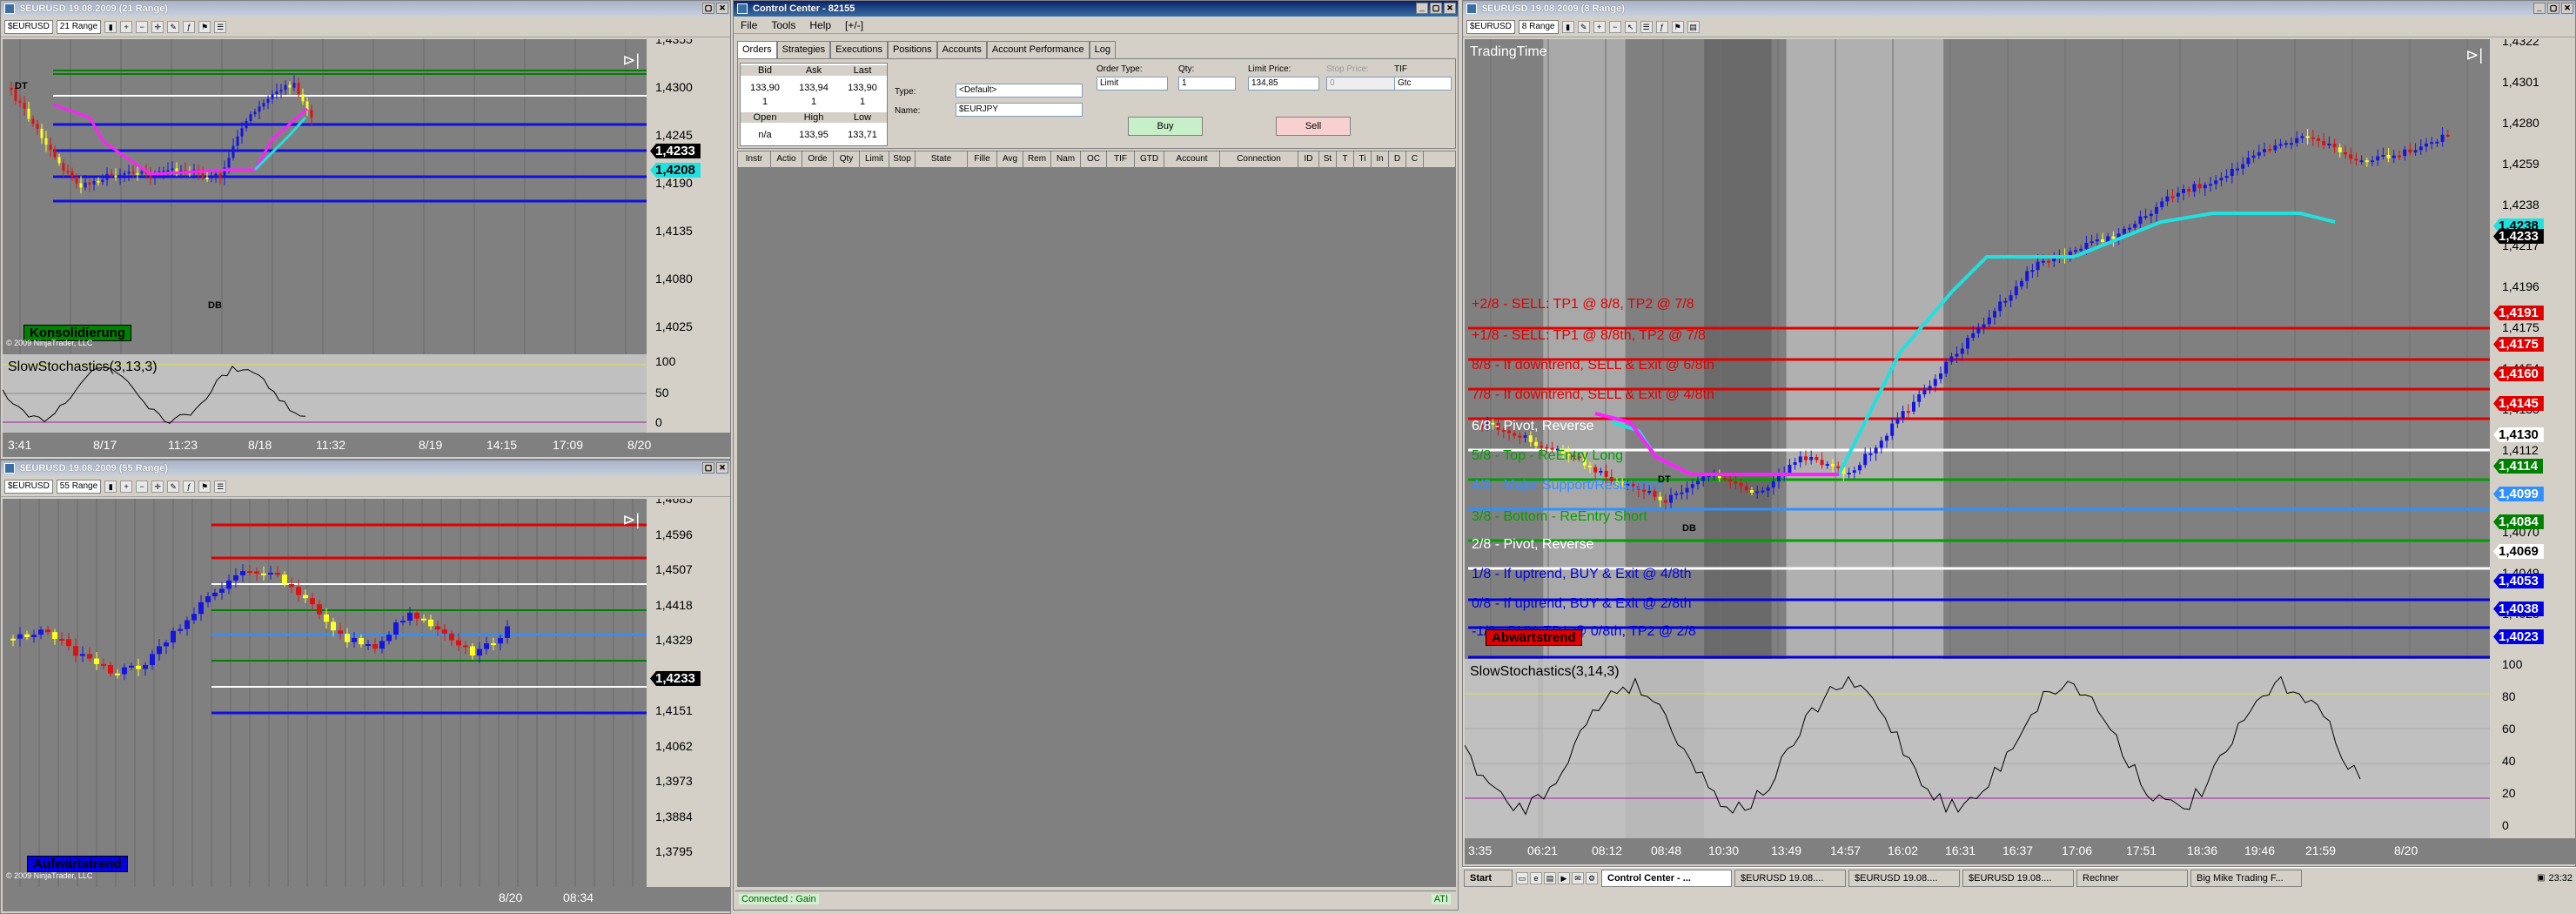  I want to click on sell-button: Sell, so click(1314, 127).